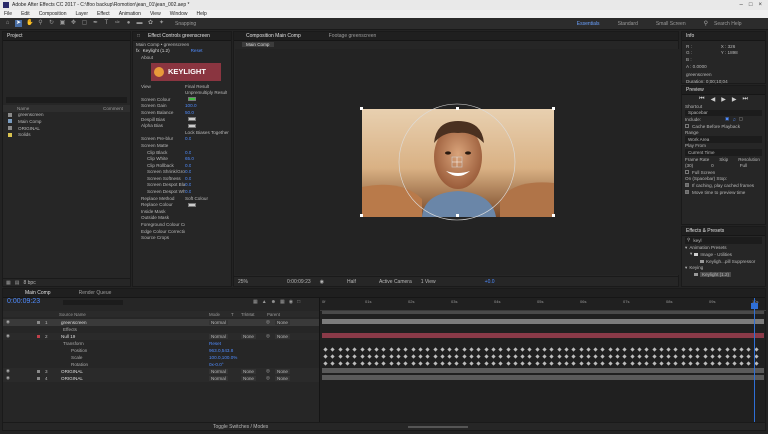  Describe the element at coordinates (66, 128) in the screenshot. I see `list-item: ORIGINAL` at that location.